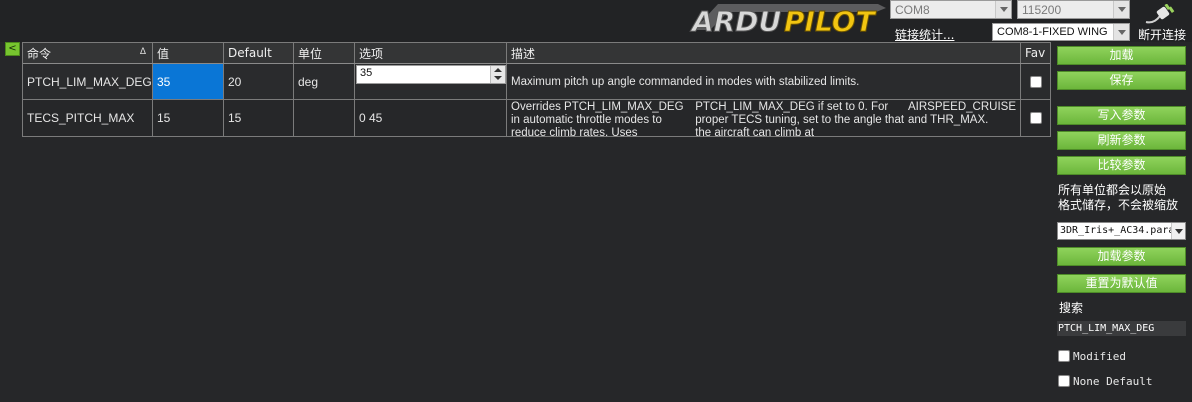 The width and height of the screenshot is (1192, 402). What do you see at coordinates (498, 70) in the screenshot?
I see `arrow-up-icon` at bounding box center [498, 70].